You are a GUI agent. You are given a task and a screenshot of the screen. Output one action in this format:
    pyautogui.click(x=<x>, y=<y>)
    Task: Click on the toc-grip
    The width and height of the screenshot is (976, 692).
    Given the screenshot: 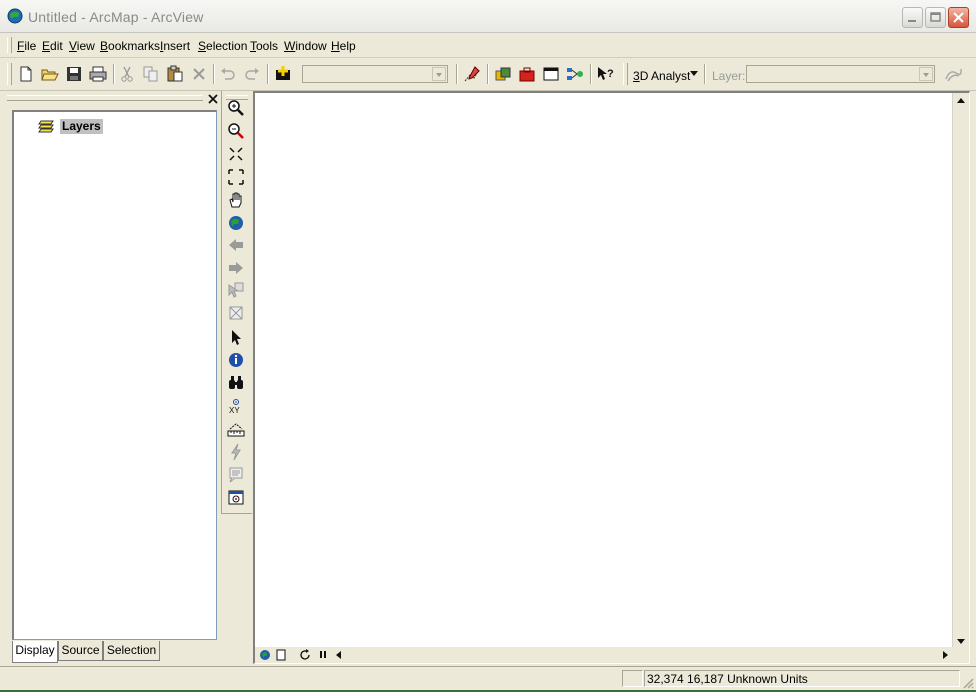 What is the action you would take?
    pyautogui.click(x=105, y=98)
    